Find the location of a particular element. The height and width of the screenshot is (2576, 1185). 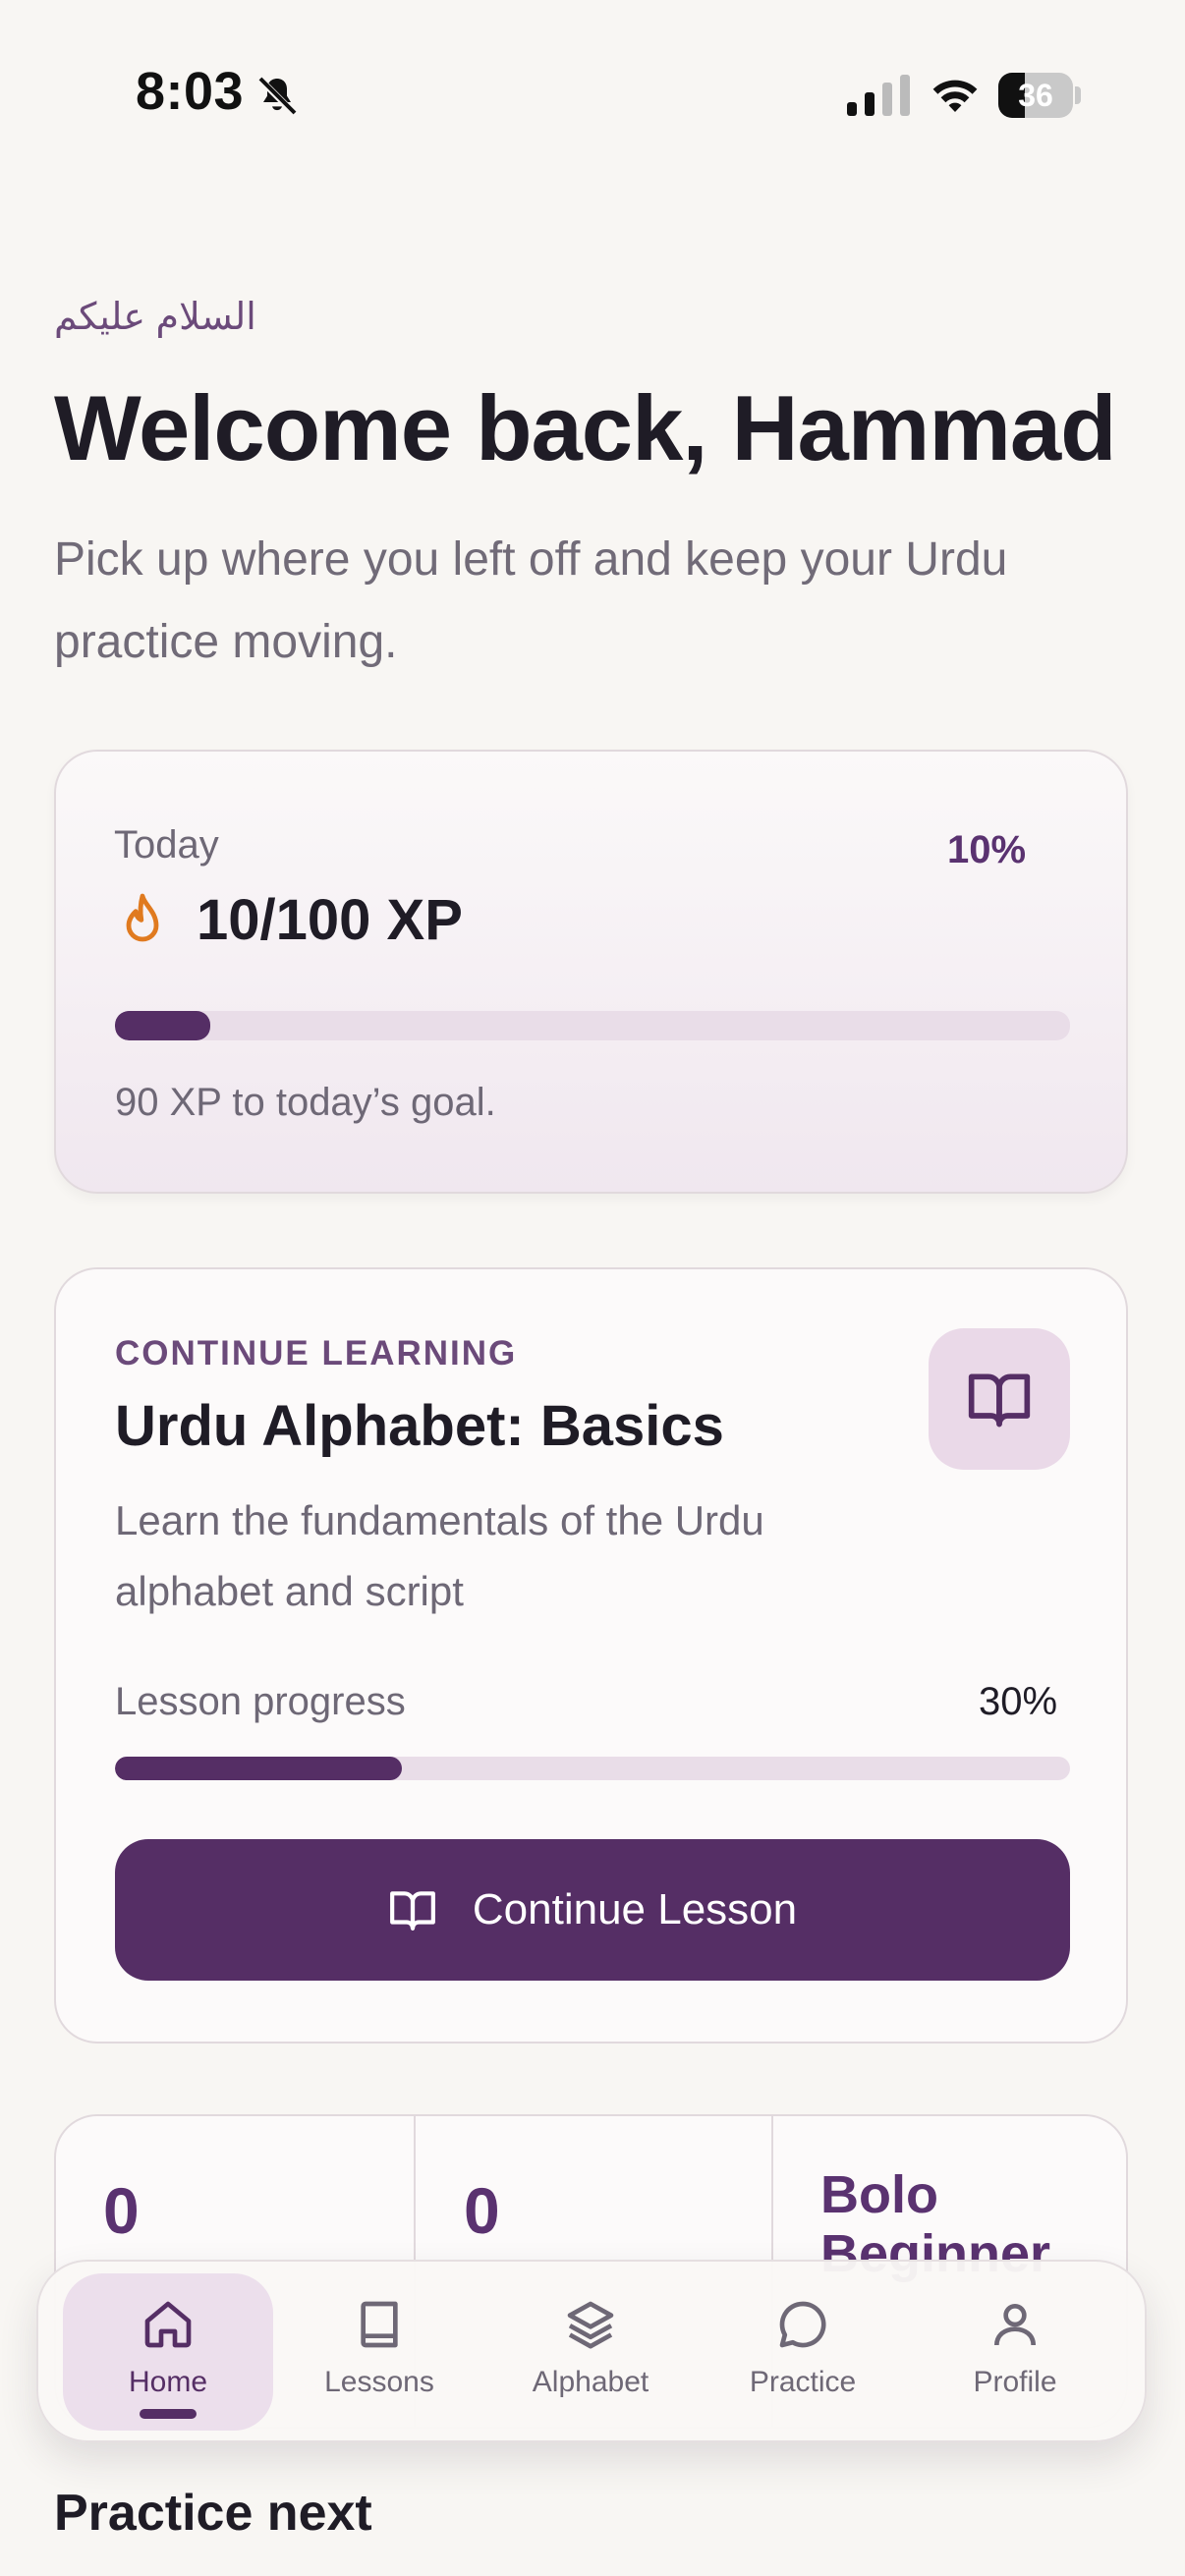

daily-goal-progress-bar is located at coordinates (592, 1025).